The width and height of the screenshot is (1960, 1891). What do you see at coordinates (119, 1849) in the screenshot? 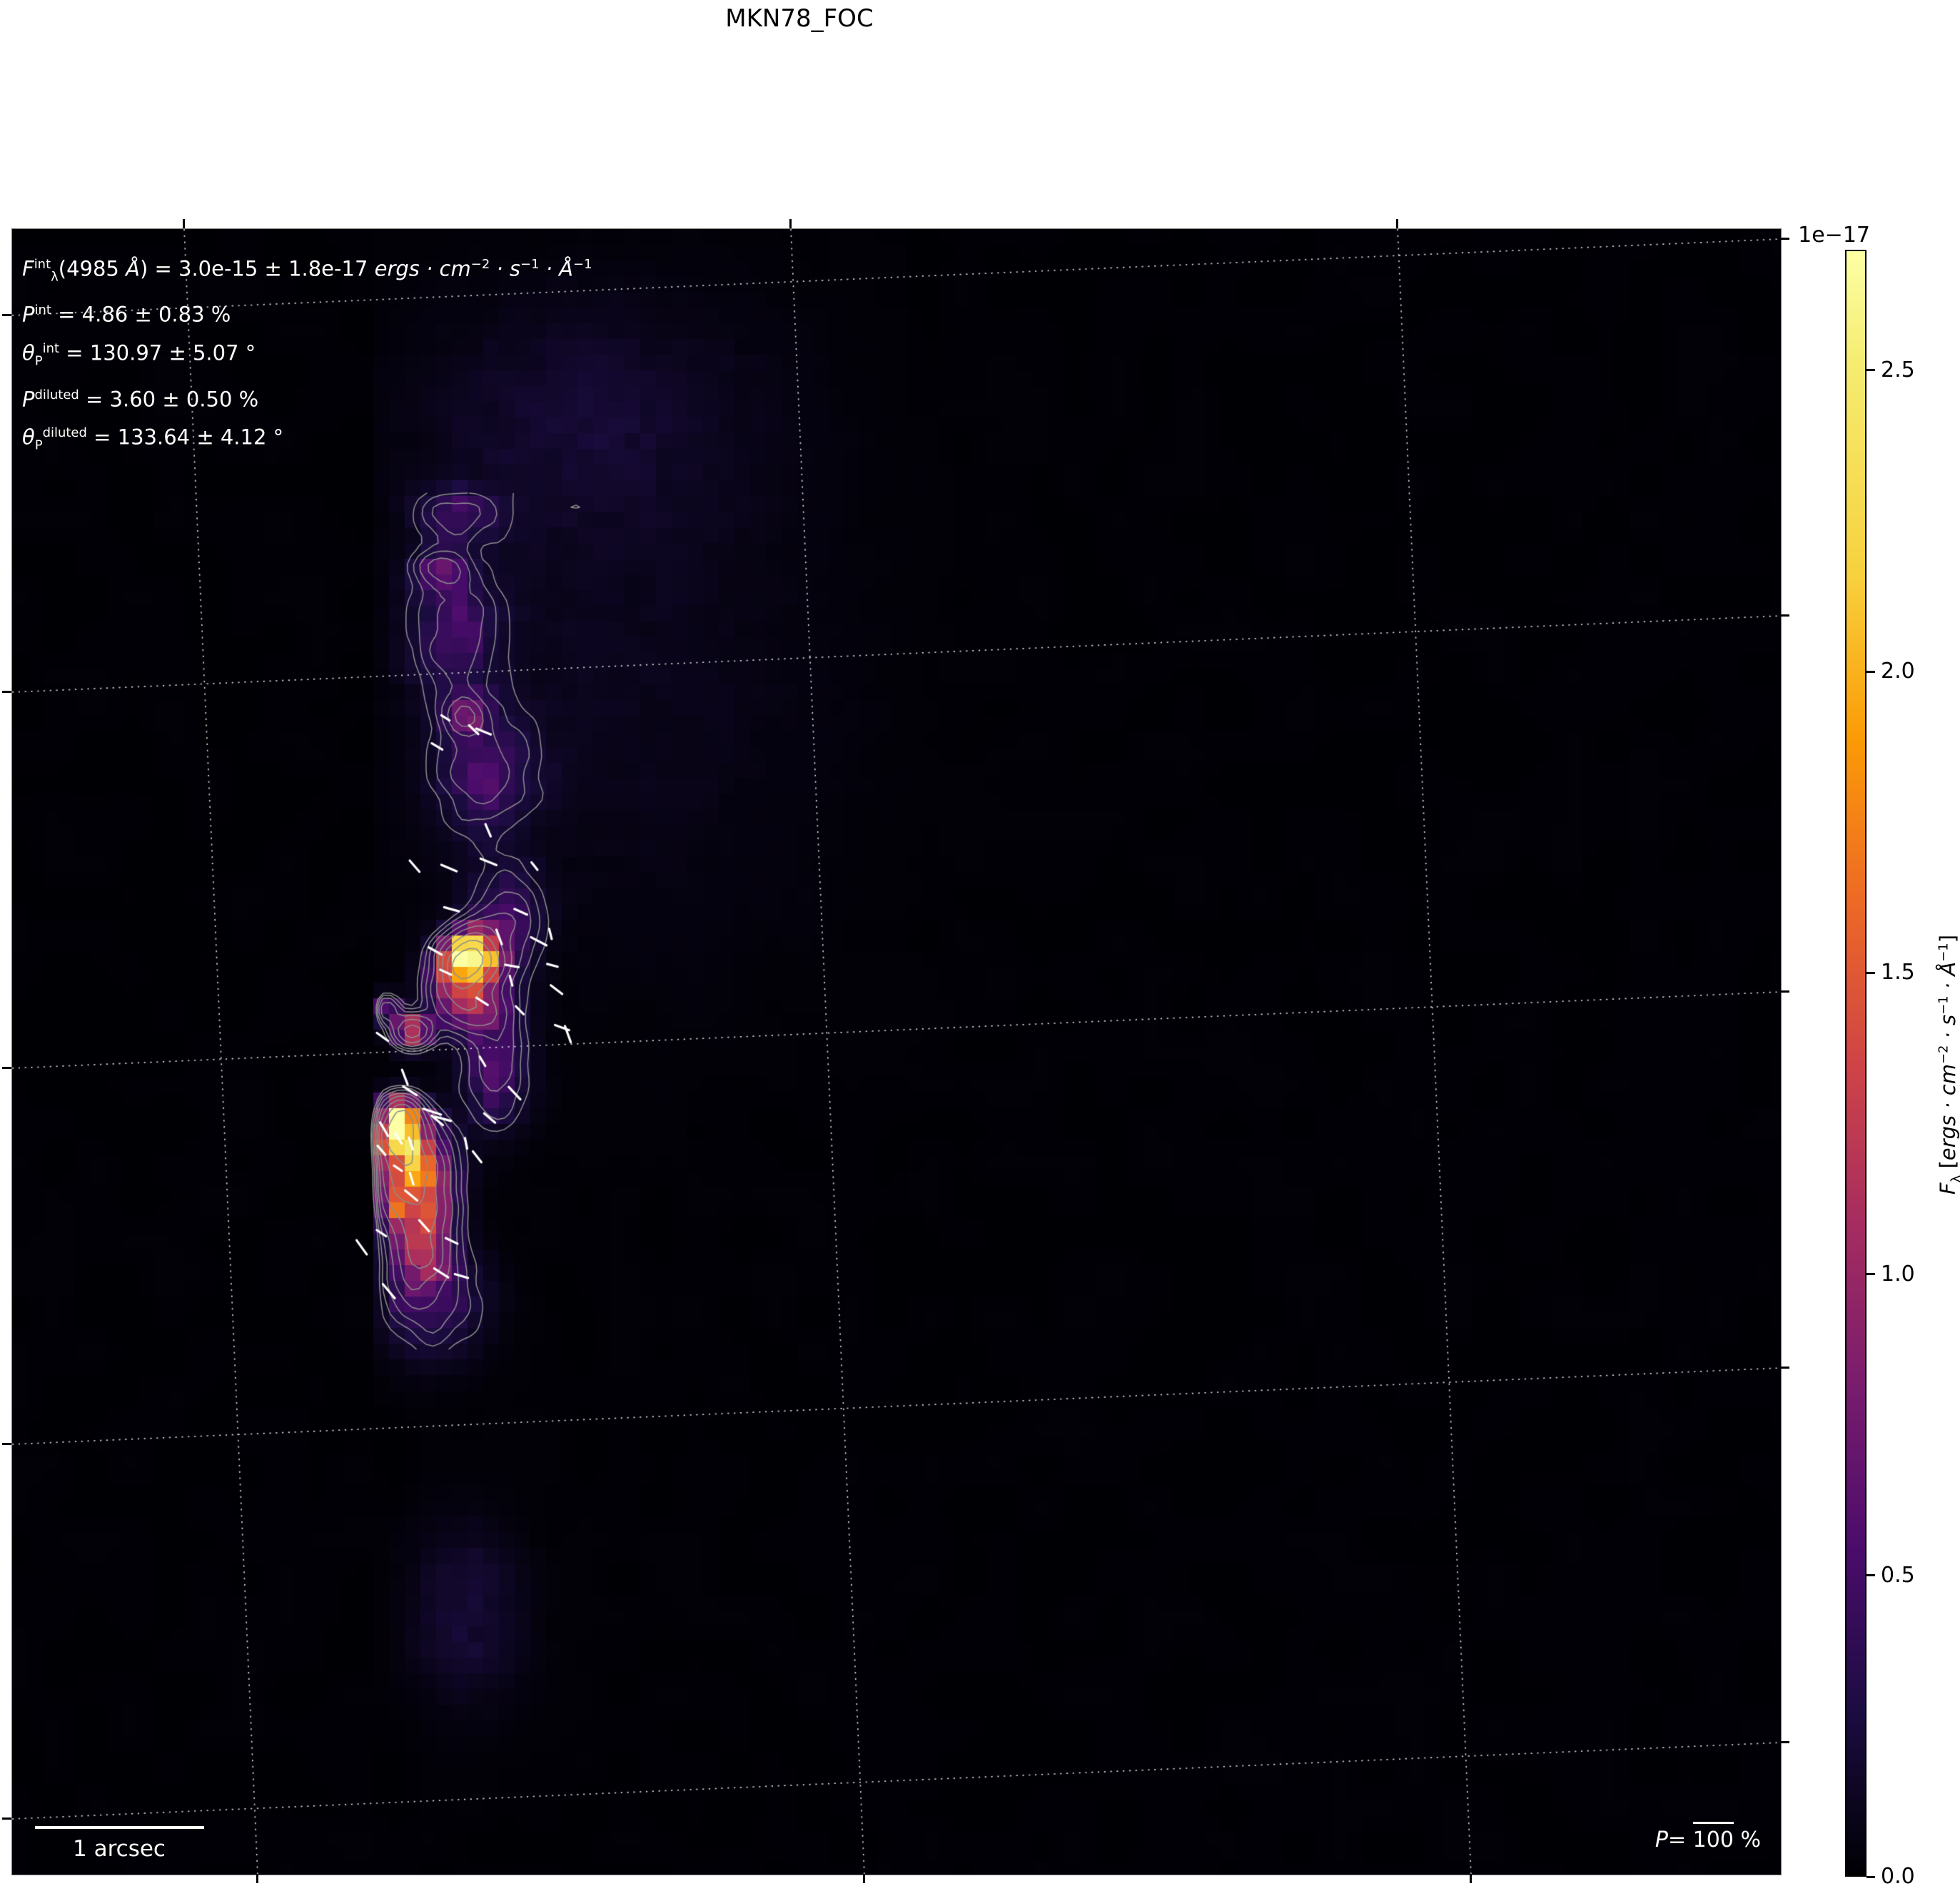
I see `scalebar-label: 1 arcsec` at bounding box center [119, 1849].